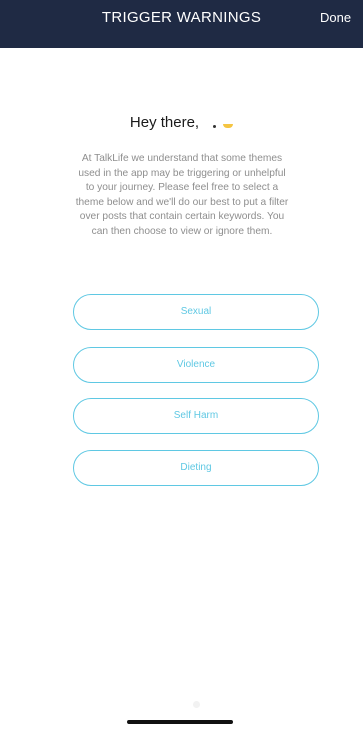 The image size is (363, 756). Describe the element at coordinates (335, 18) in the screenshot. I see `done-button: Done` at that location.